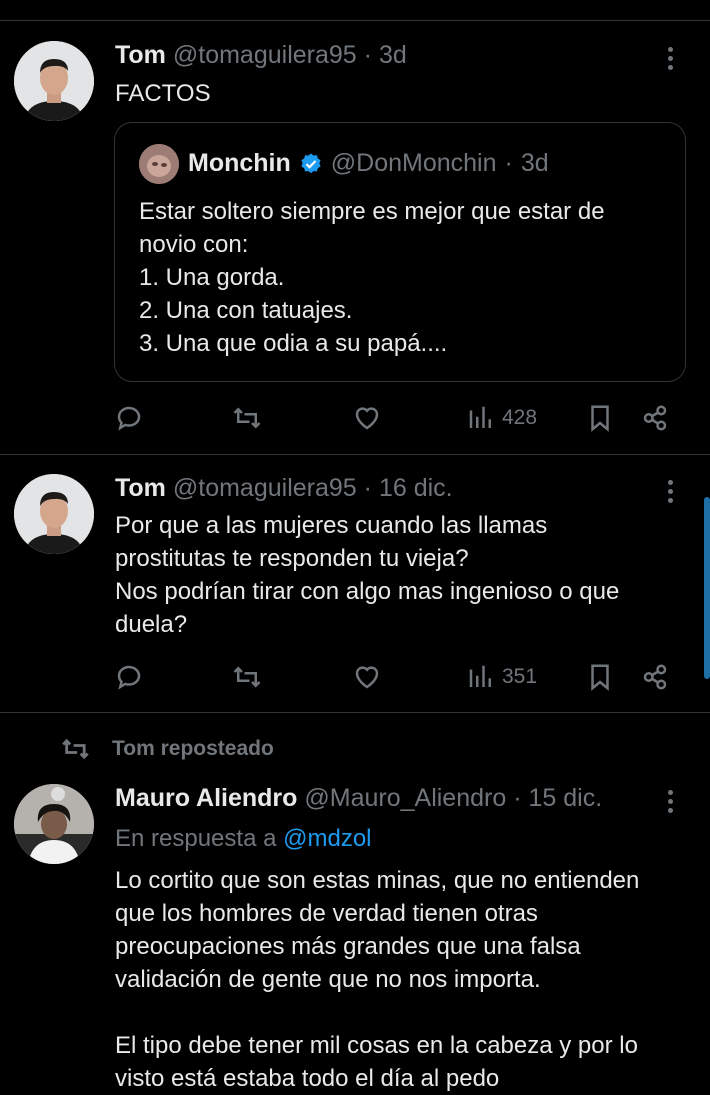 This screenshot has height=1095, width=710. I want to click on repost-label: Tom reposteado, so click(193, 749).